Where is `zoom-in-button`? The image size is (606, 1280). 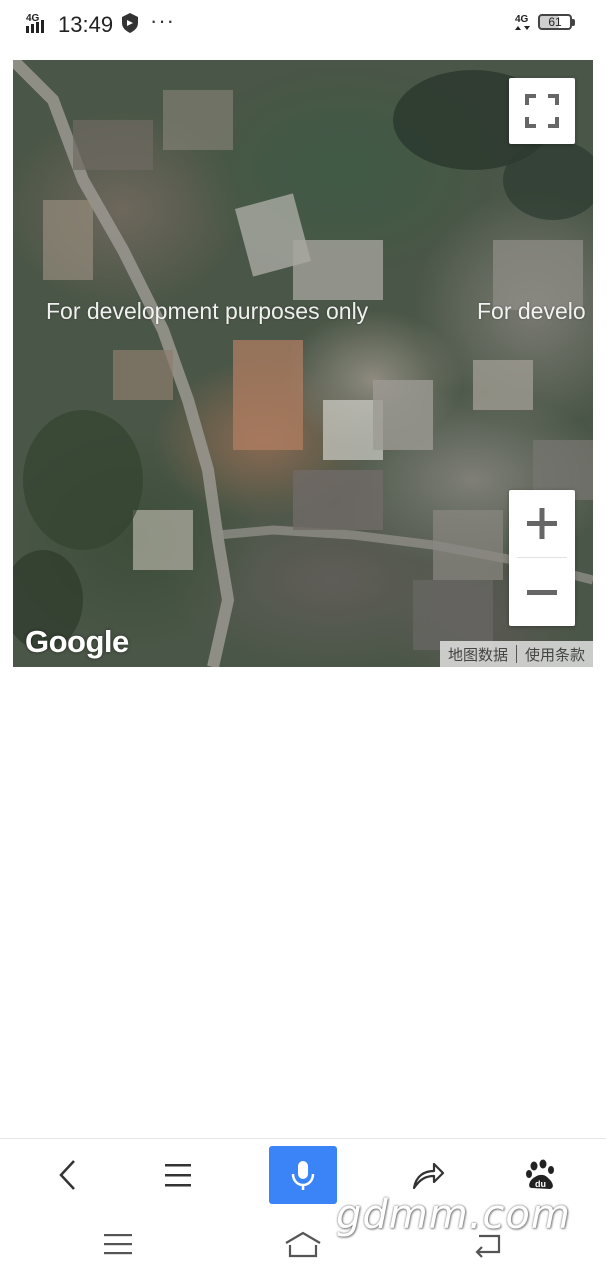
zoom-in-button is located at coordinates (542, 523).